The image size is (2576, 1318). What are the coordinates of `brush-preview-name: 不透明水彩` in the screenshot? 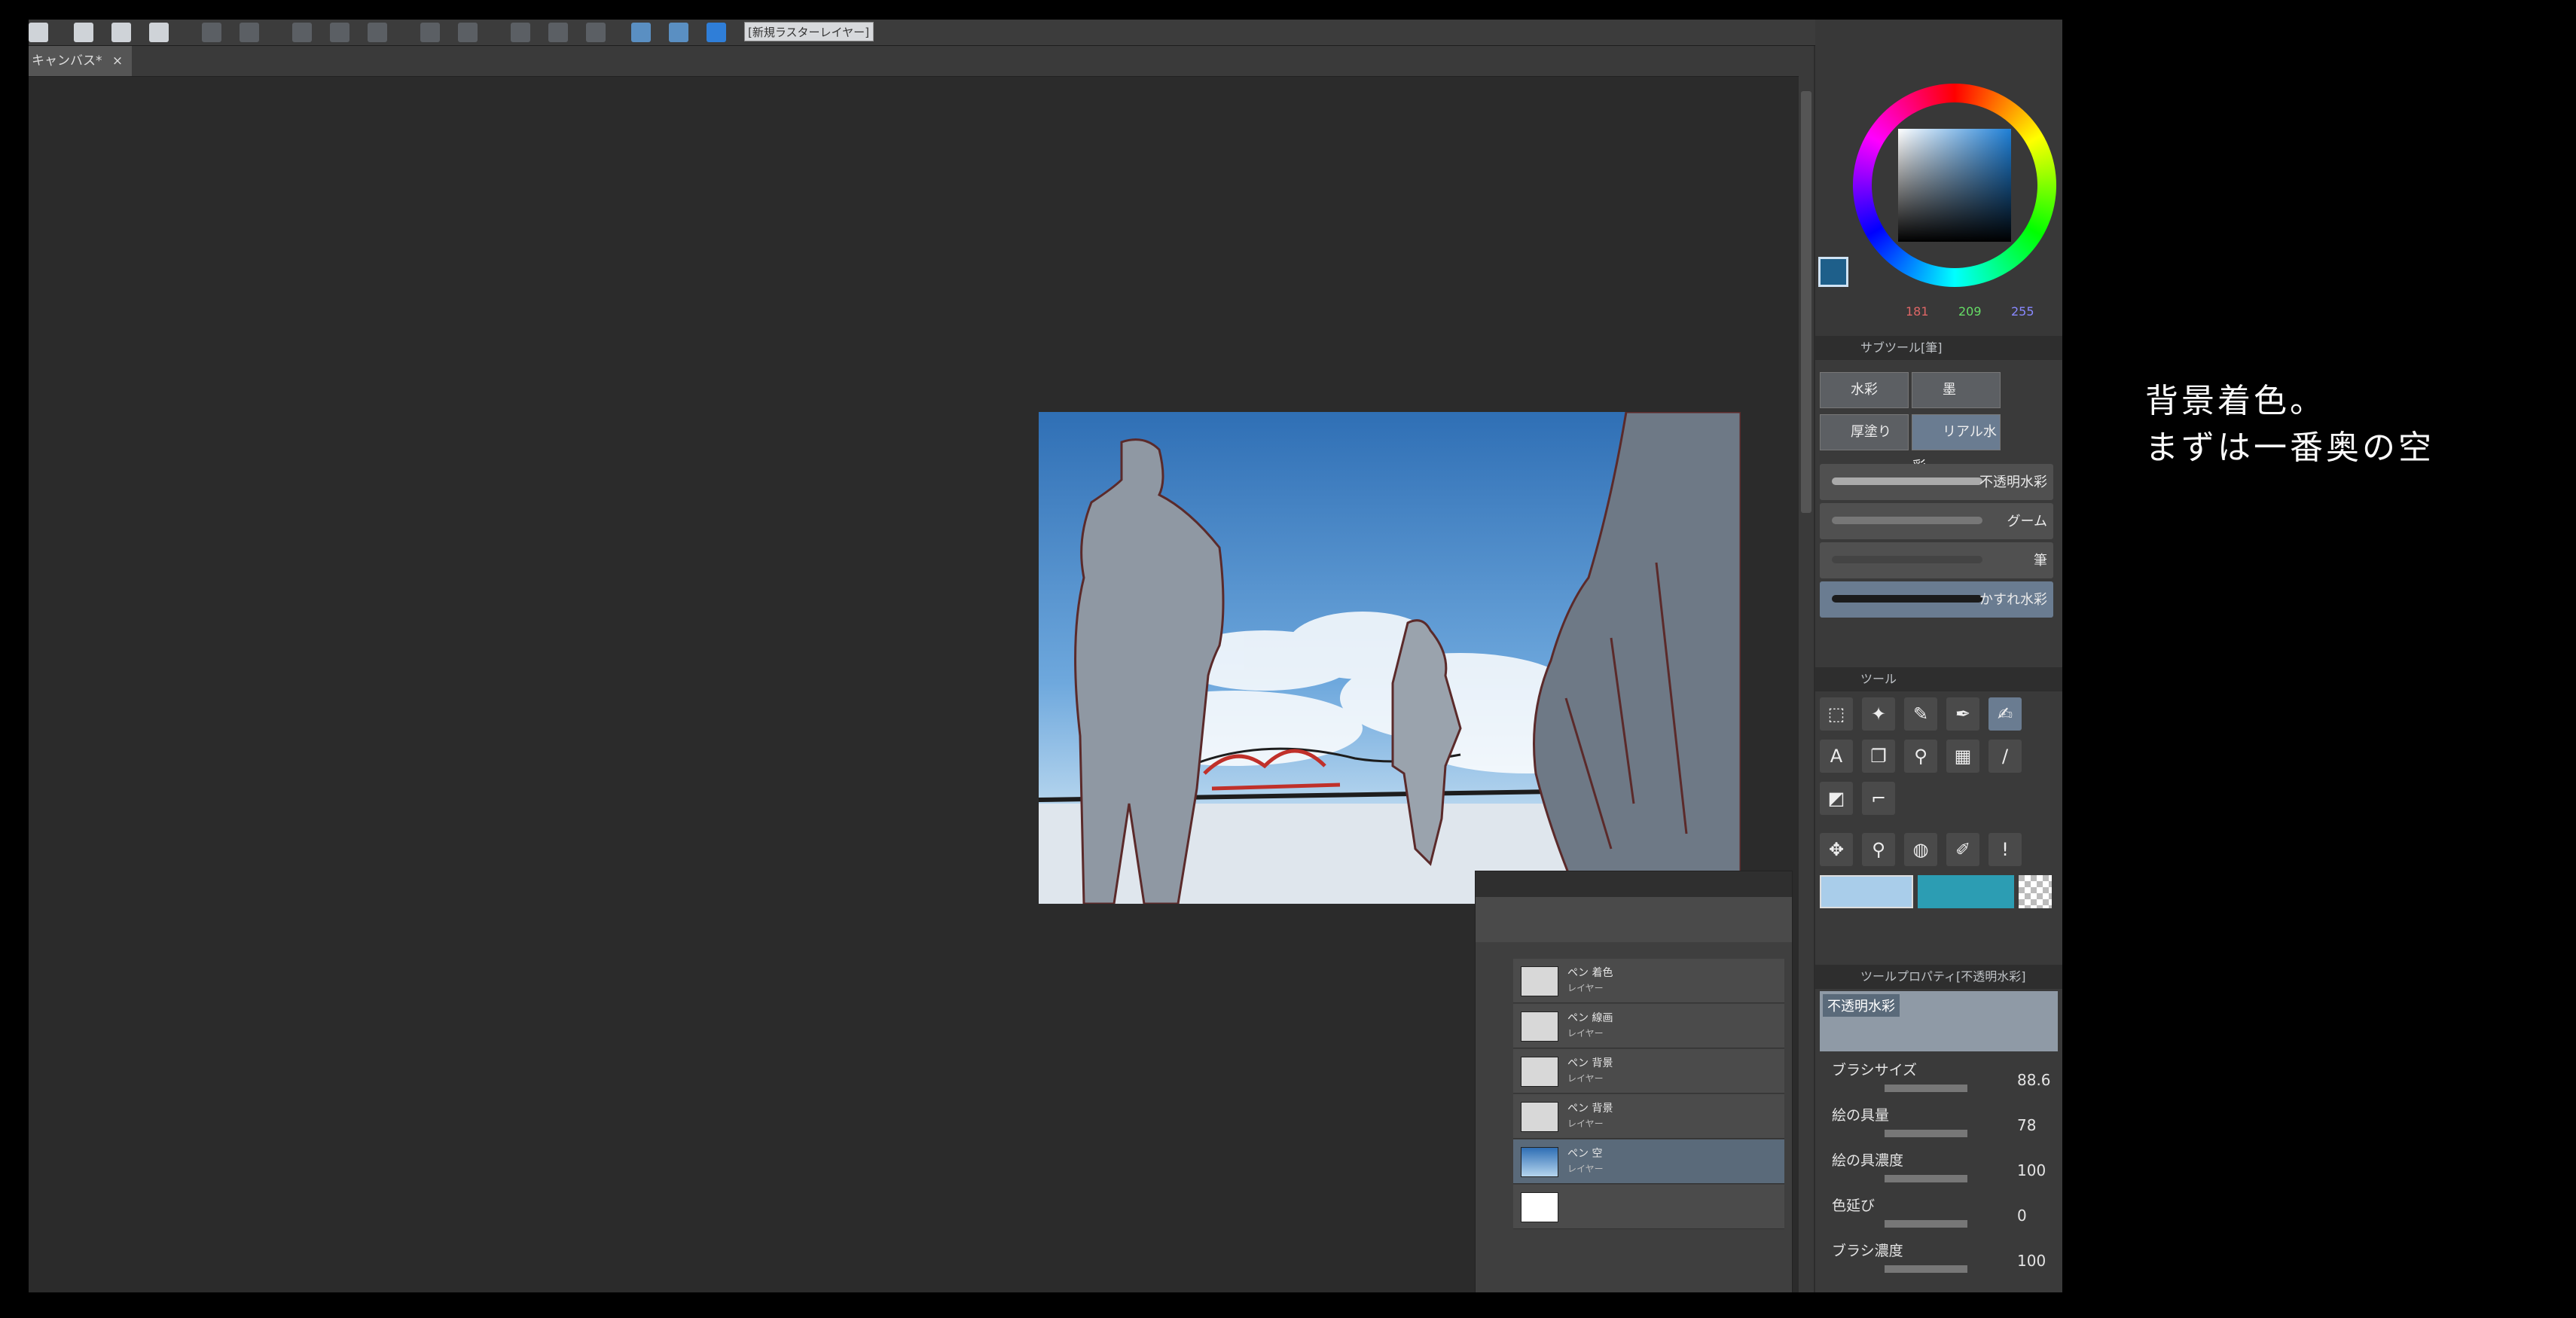 It's located at (1862, 1005).